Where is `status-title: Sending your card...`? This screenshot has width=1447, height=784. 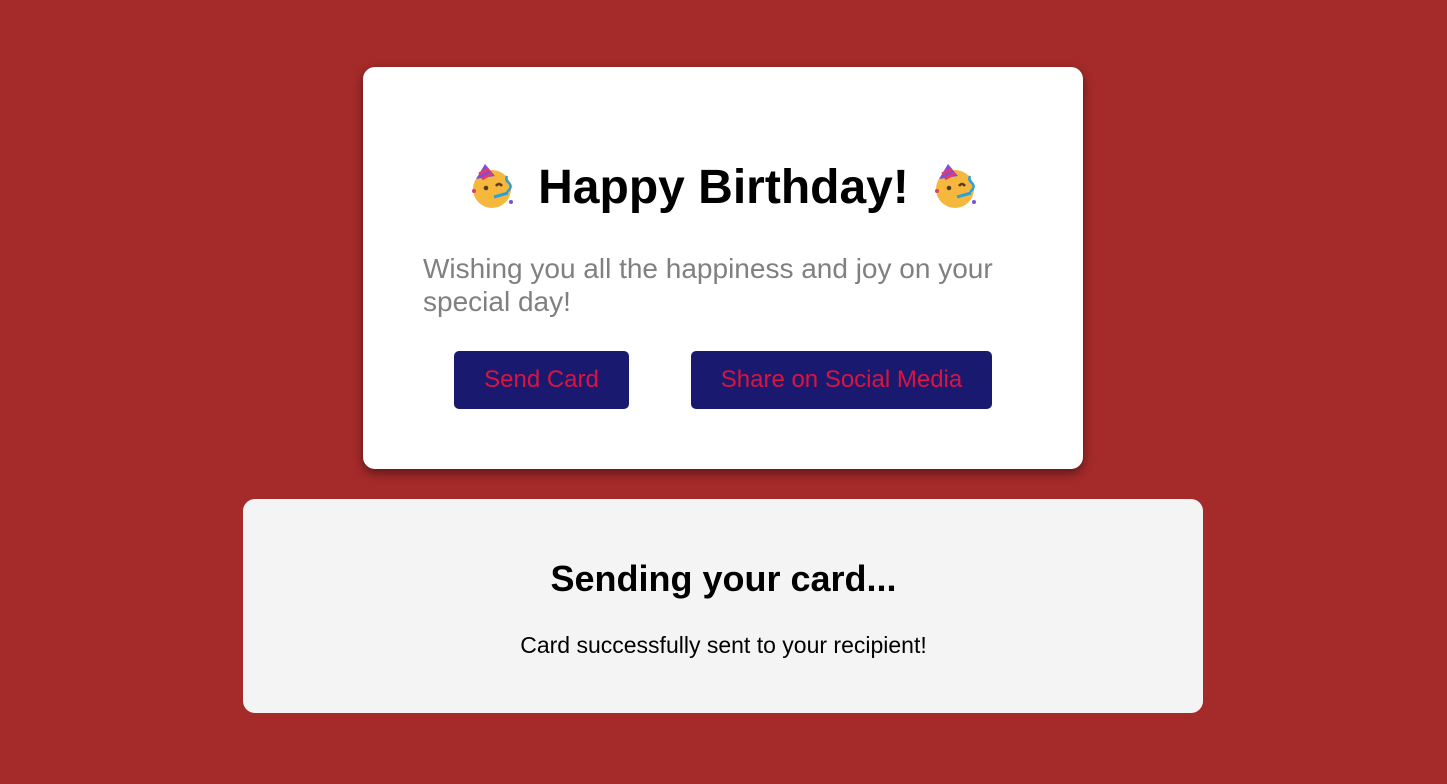
status-title: Sending your card... is located at coordinates (723, 578).